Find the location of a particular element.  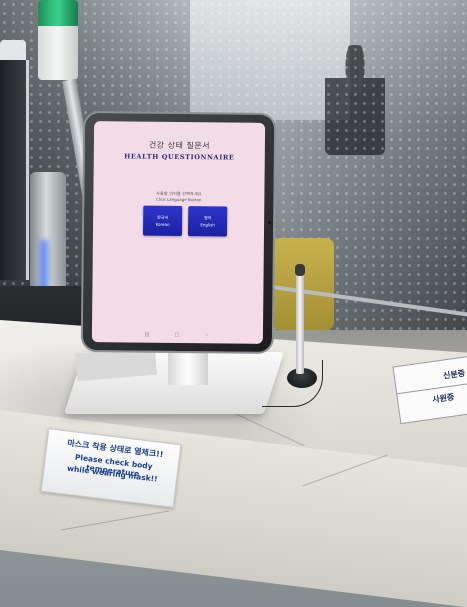

stylus-pen-cap is located at coordinates (300, 270).